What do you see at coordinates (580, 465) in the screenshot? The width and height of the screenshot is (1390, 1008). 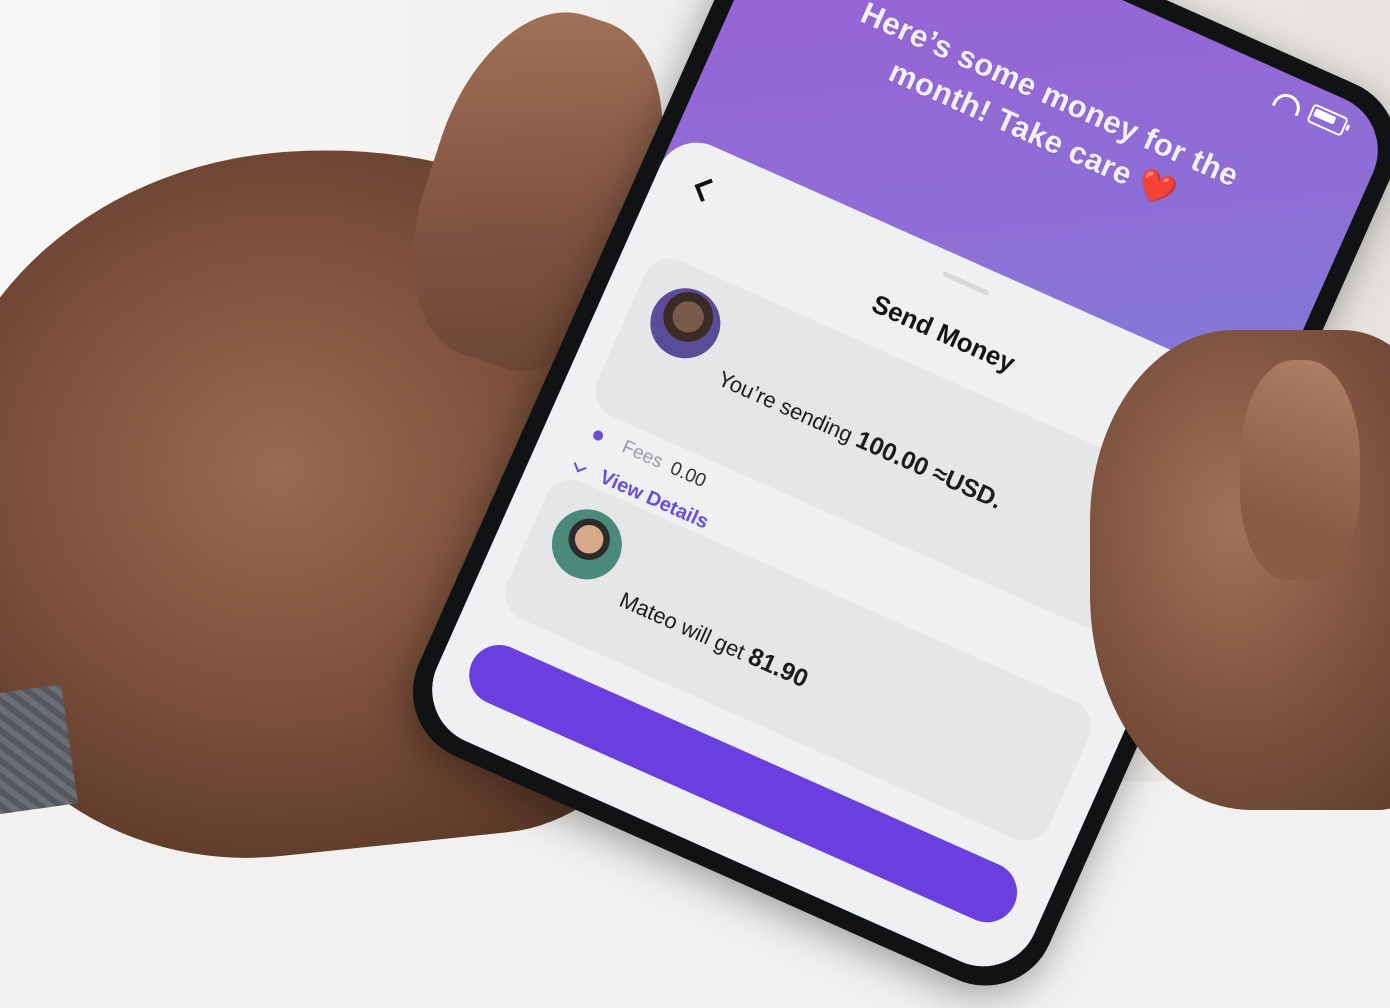 I see `chevron-down-icon` at bounding box center [580, 465].